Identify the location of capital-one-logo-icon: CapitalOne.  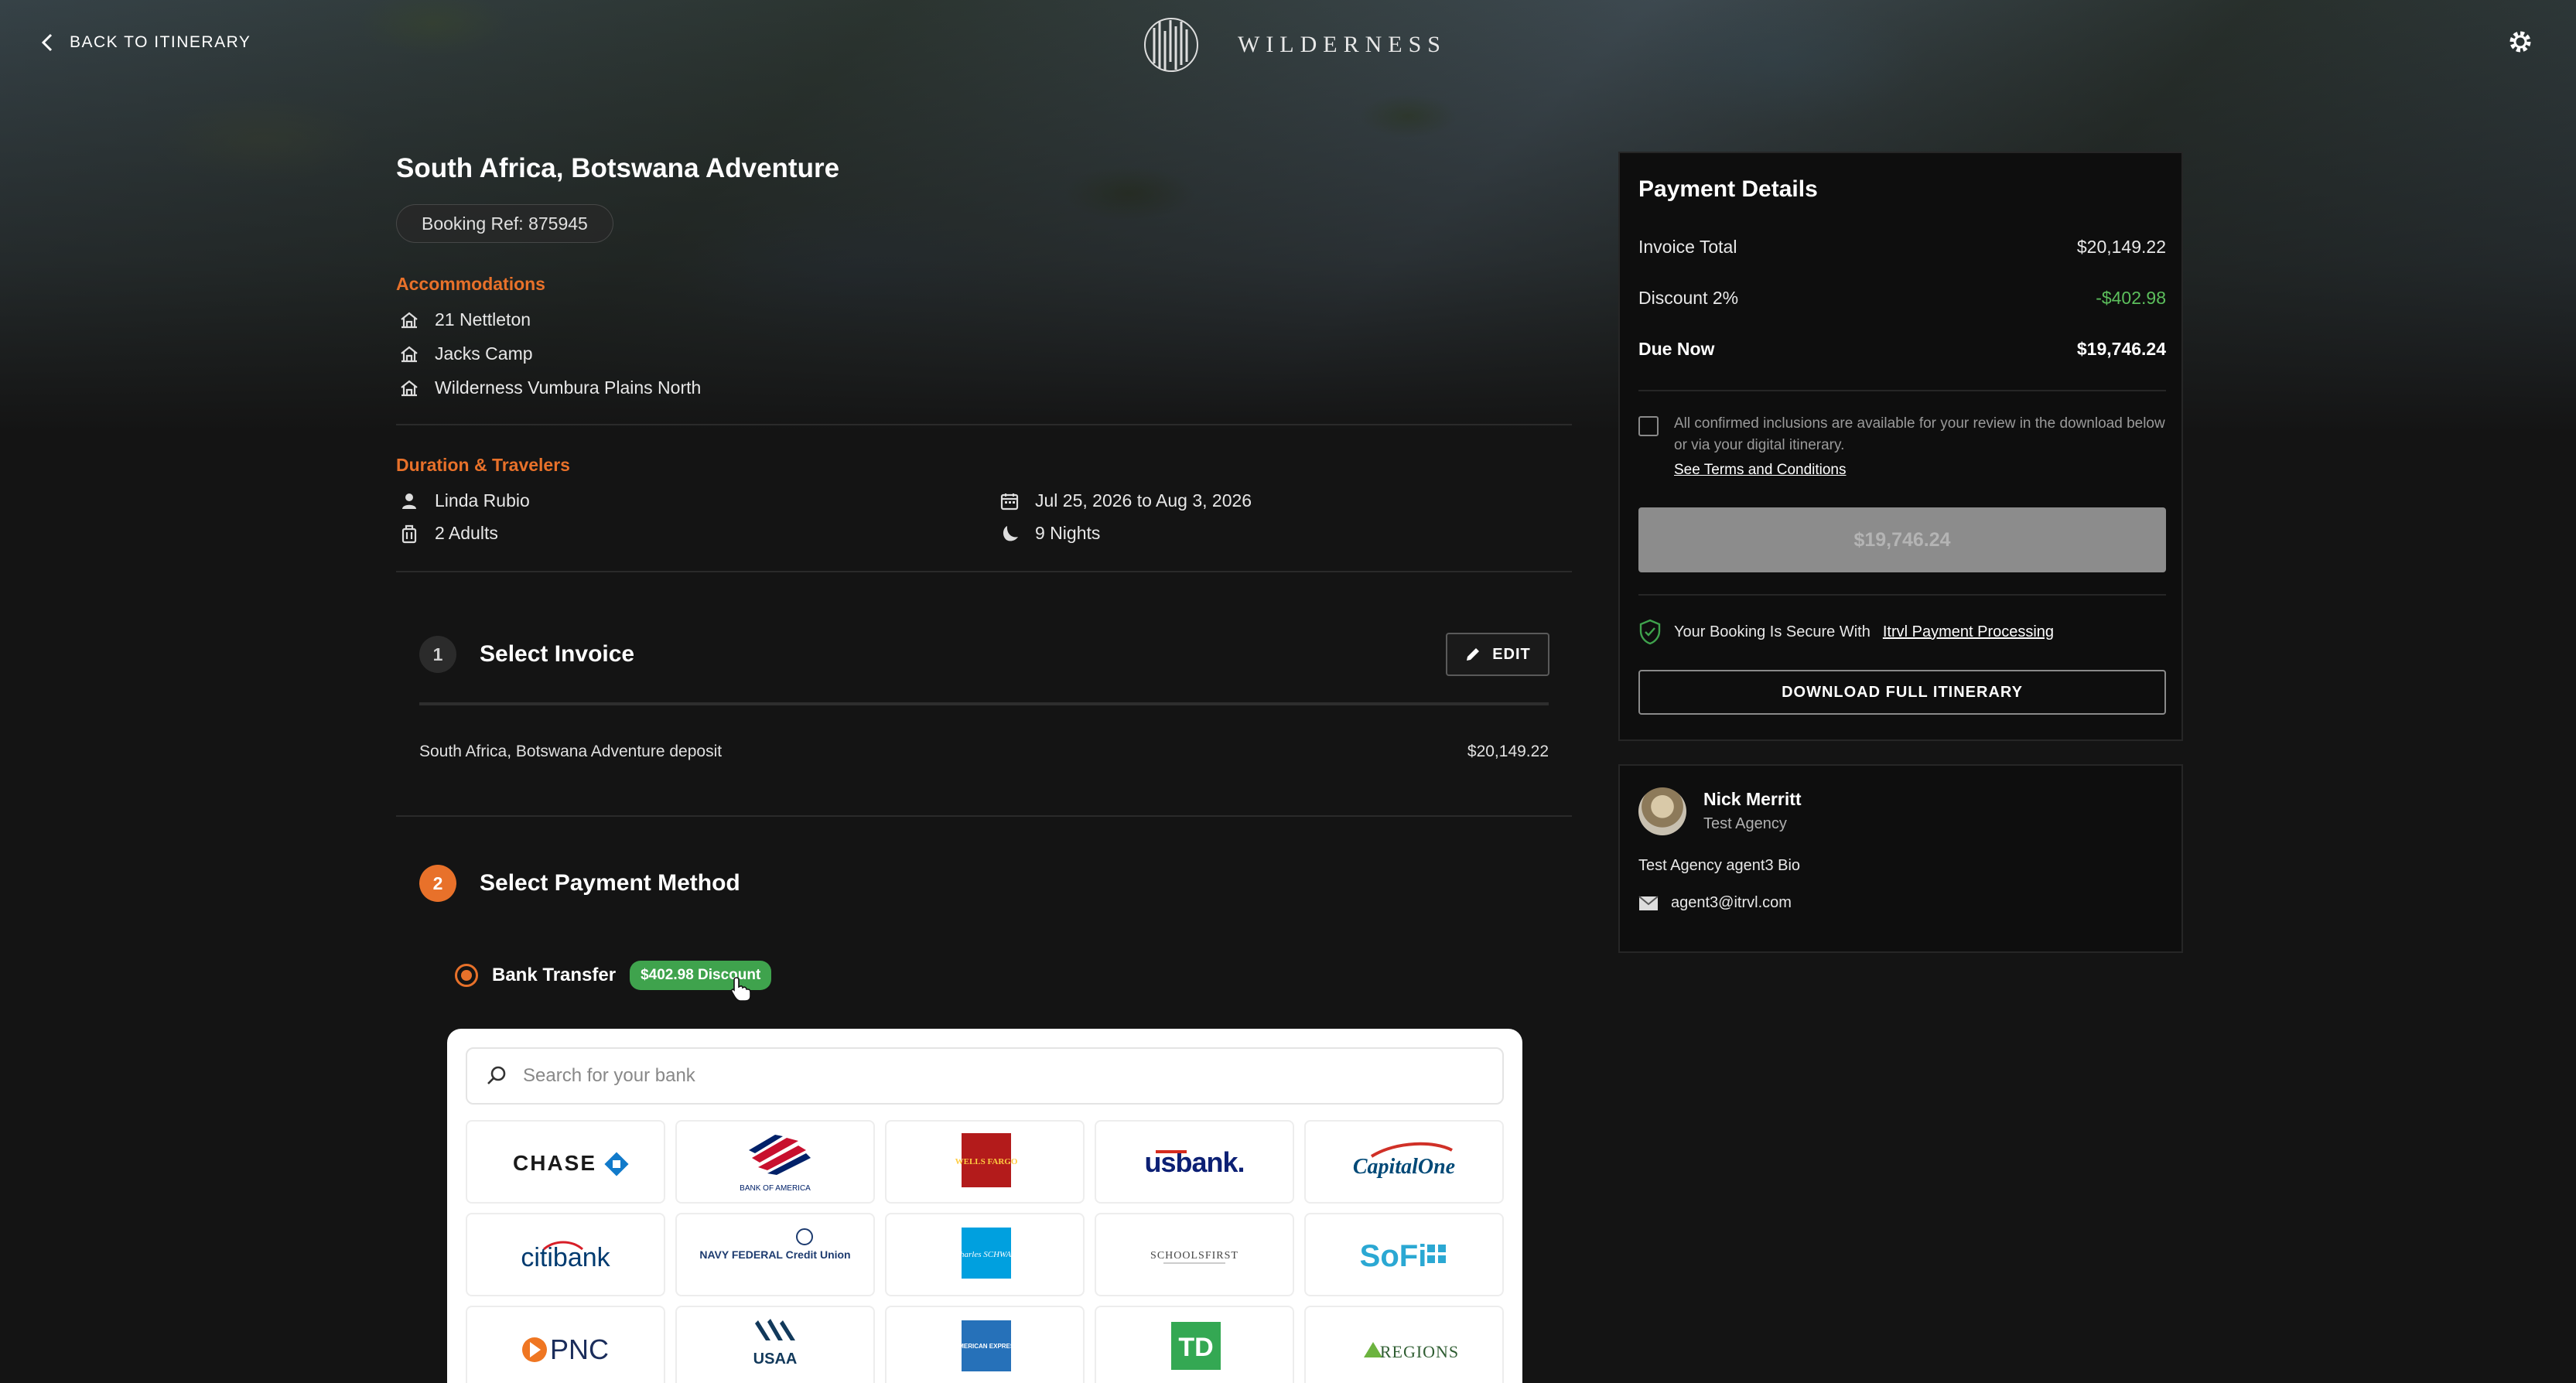
(1404, 1160).